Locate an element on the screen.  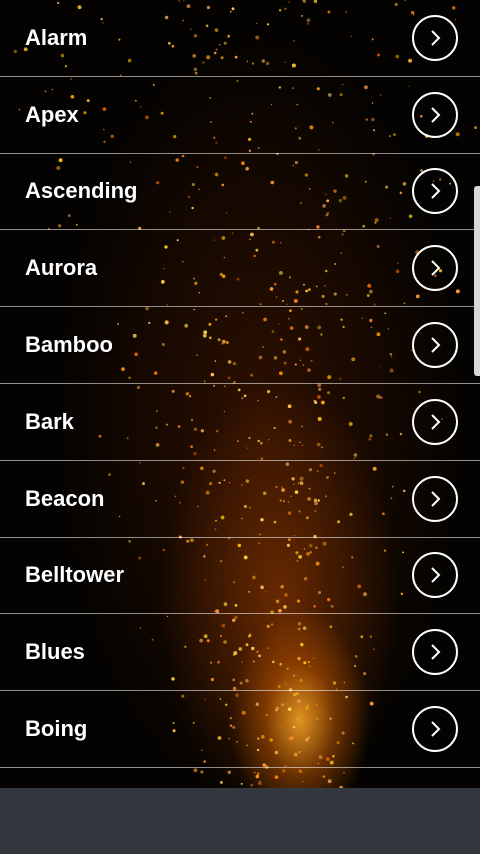
list-item-label: Bamboo is located at coordinates (69, 345).